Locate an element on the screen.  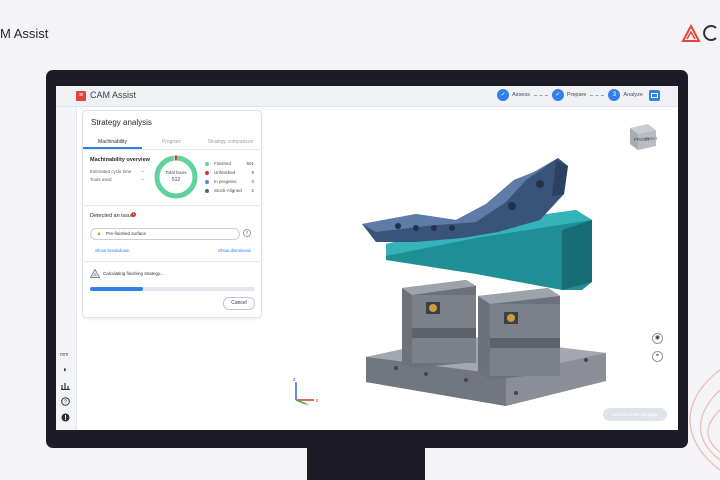
legend-value: 9 is located at coordinates (252, 172).